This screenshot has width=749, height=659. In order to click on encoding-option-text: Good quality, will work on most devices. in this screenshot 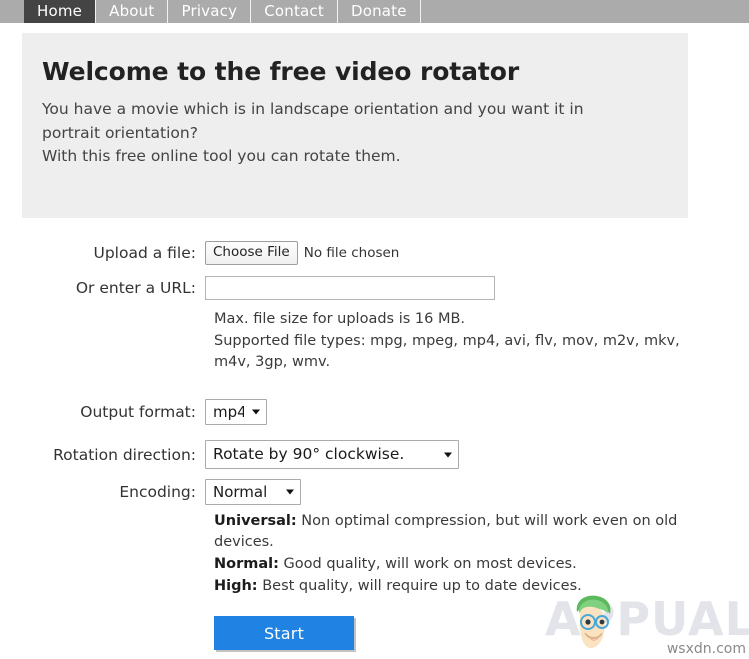, I will do `click(427, 563)`.